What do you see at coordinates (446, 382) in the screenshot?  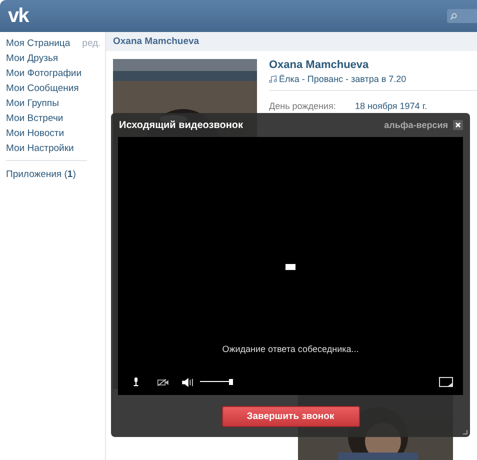 I see `fullscreen-icon` at bounding box center [446, 382].